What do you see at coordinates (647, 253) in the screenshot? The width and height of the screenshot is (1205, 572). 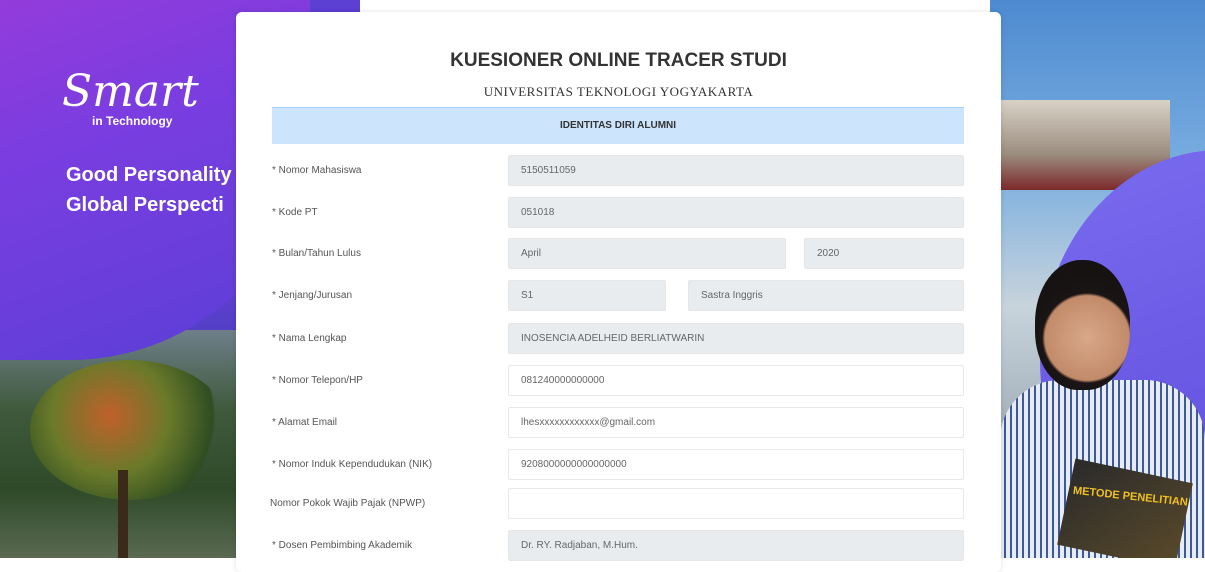 I see `bulan-lulus-field: April` at bounding box center [647, 253].